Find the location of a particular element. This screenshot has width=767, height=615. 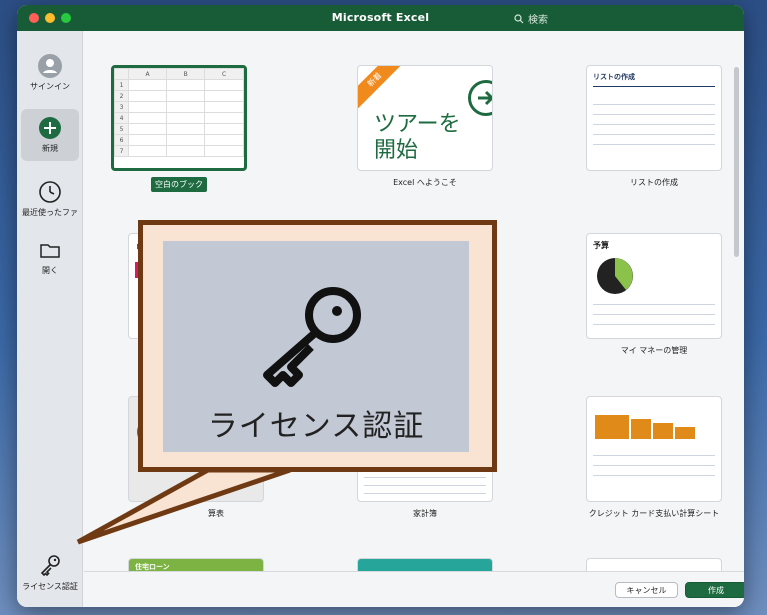

scrollbar-thumb is located at coordinates (736, 162).